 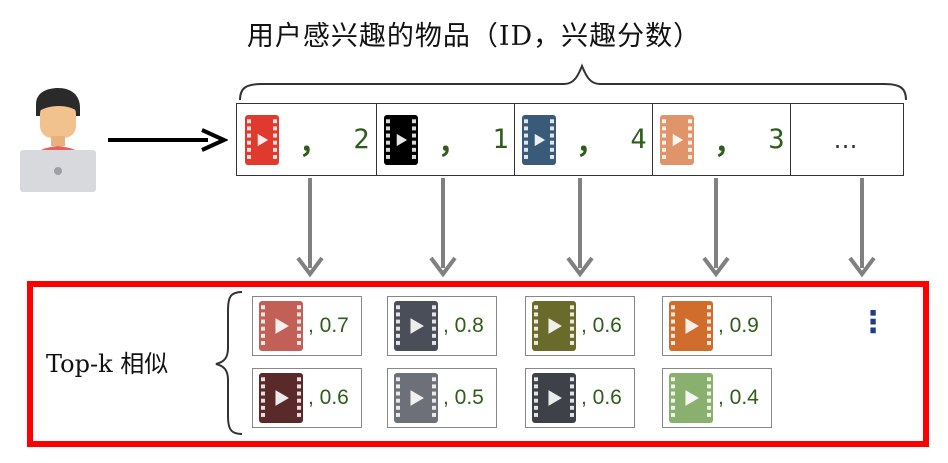 What do you see at coordinates (307, 326) in the screenshot?
I see `similar-item-card: , 0.7` at bounding box center [307, 326].